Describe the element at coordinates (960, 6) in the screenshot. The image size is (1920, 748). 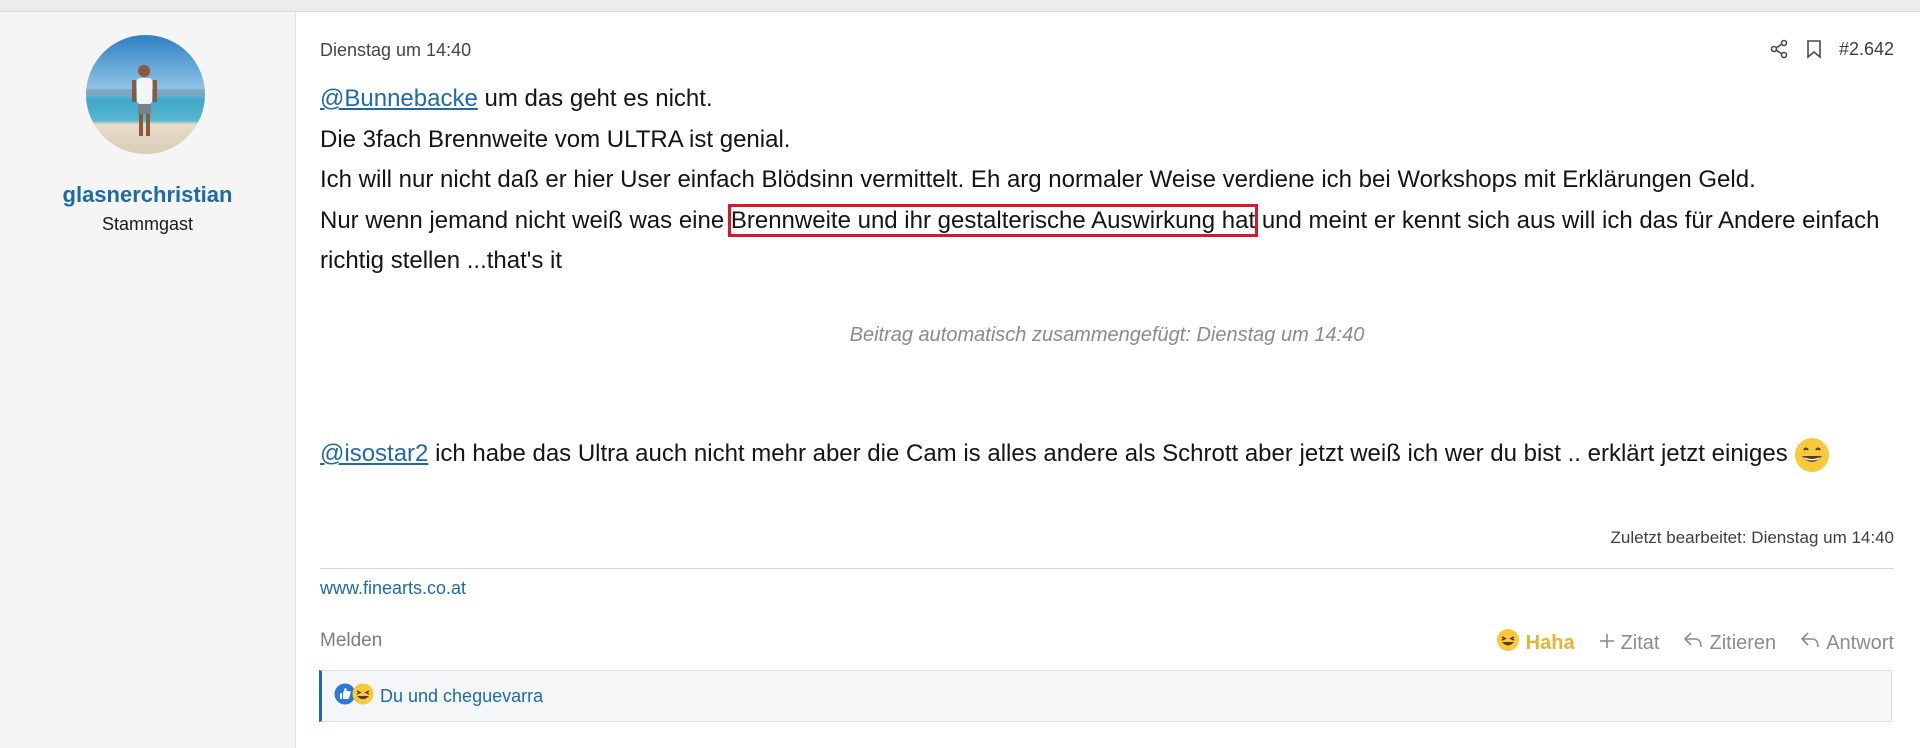
I see `top-strip` at that location.